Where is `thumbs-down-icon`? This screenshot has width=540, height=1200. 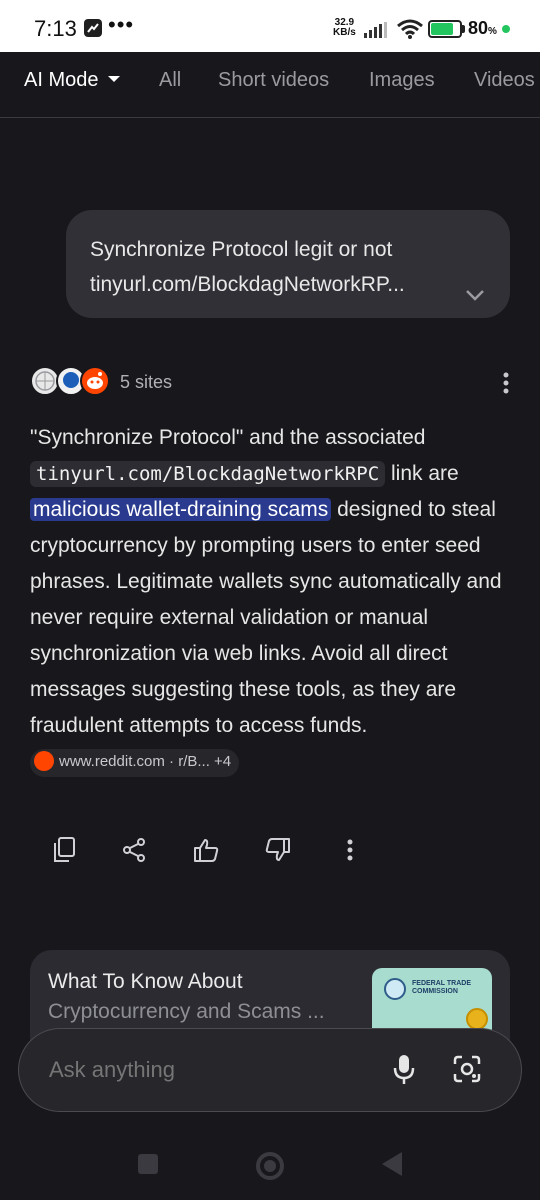 thumbs-down-icon is located at coordinates (278, 850).